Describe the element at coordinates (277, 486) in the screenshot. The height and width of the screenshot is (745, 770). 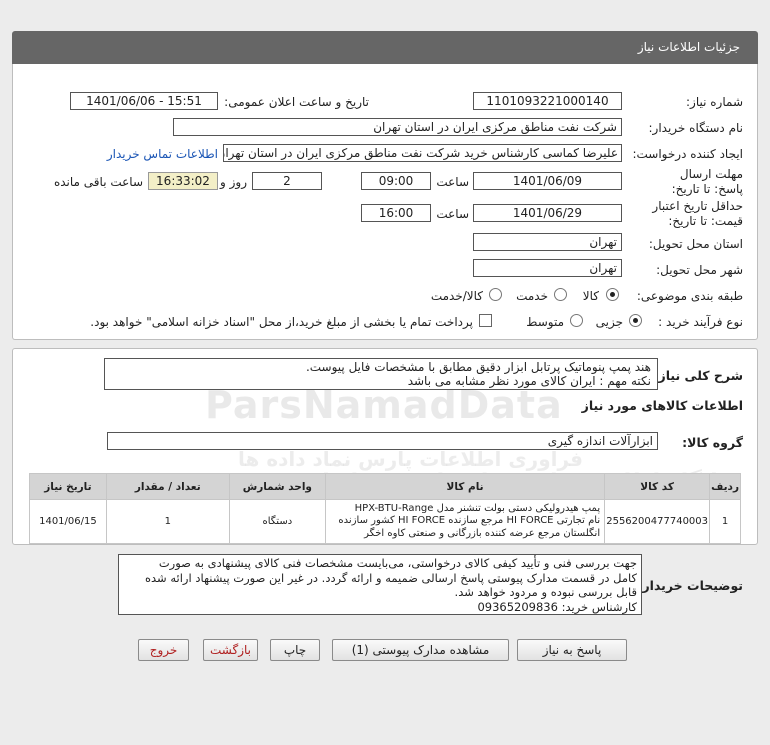
I see `col-unit-header: واحد شمارش` at that location.